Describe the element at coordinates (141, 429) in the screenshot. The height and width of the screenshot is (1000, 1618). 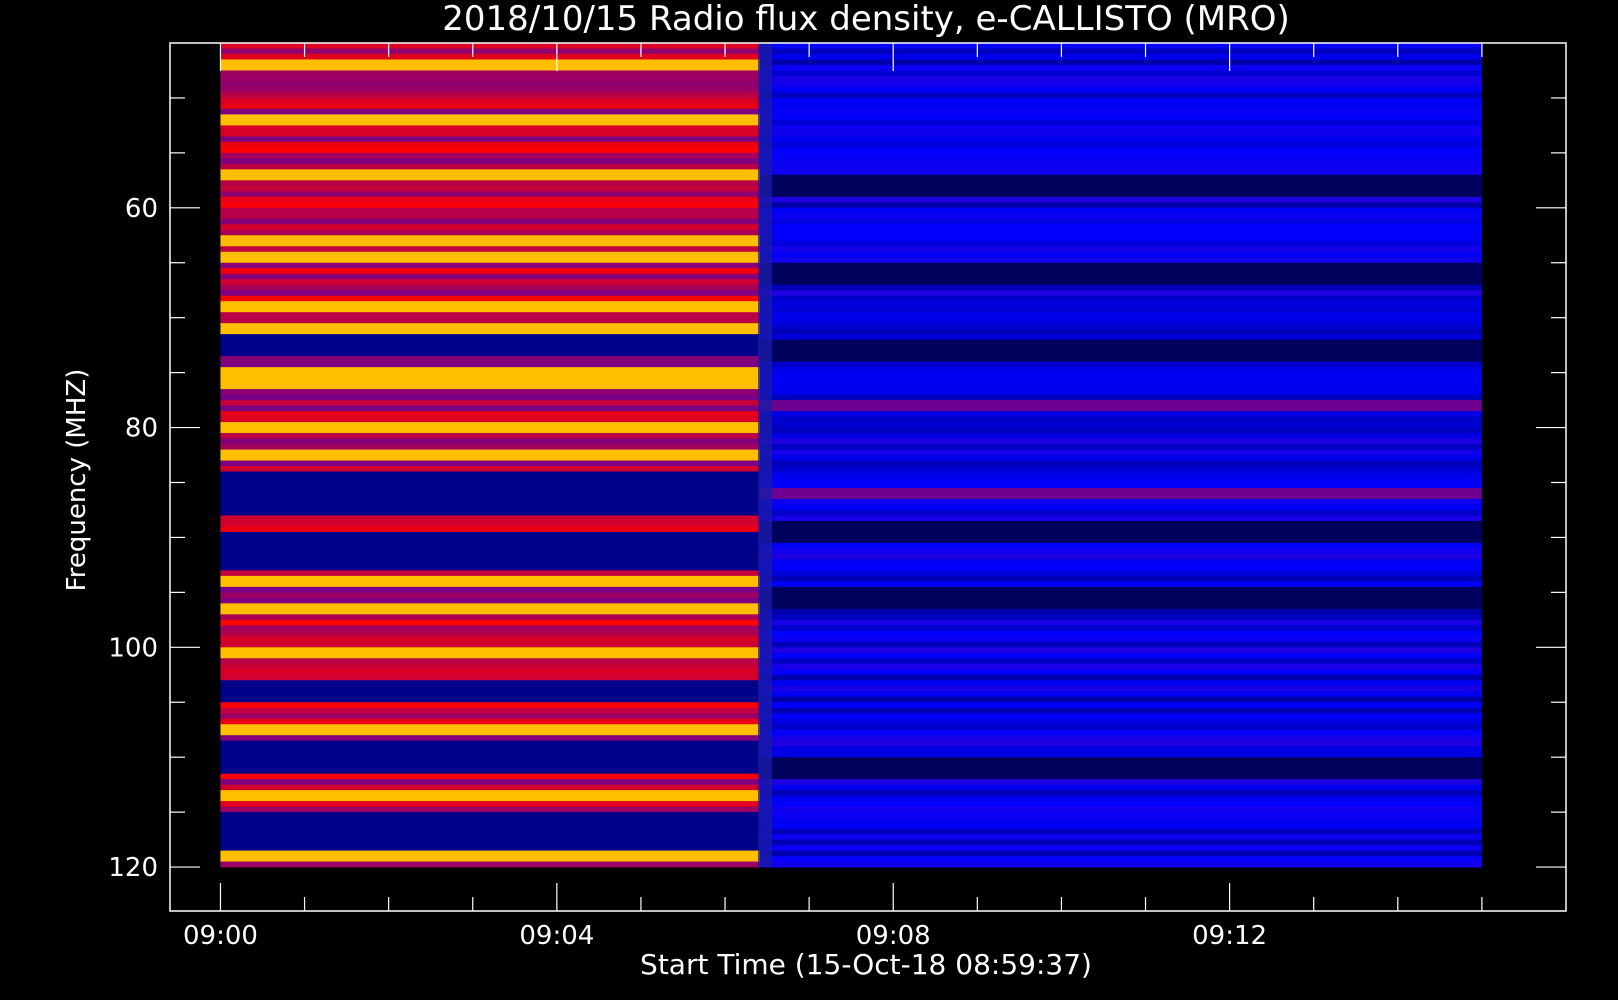
I see `y-tick-label: 80` at that location.